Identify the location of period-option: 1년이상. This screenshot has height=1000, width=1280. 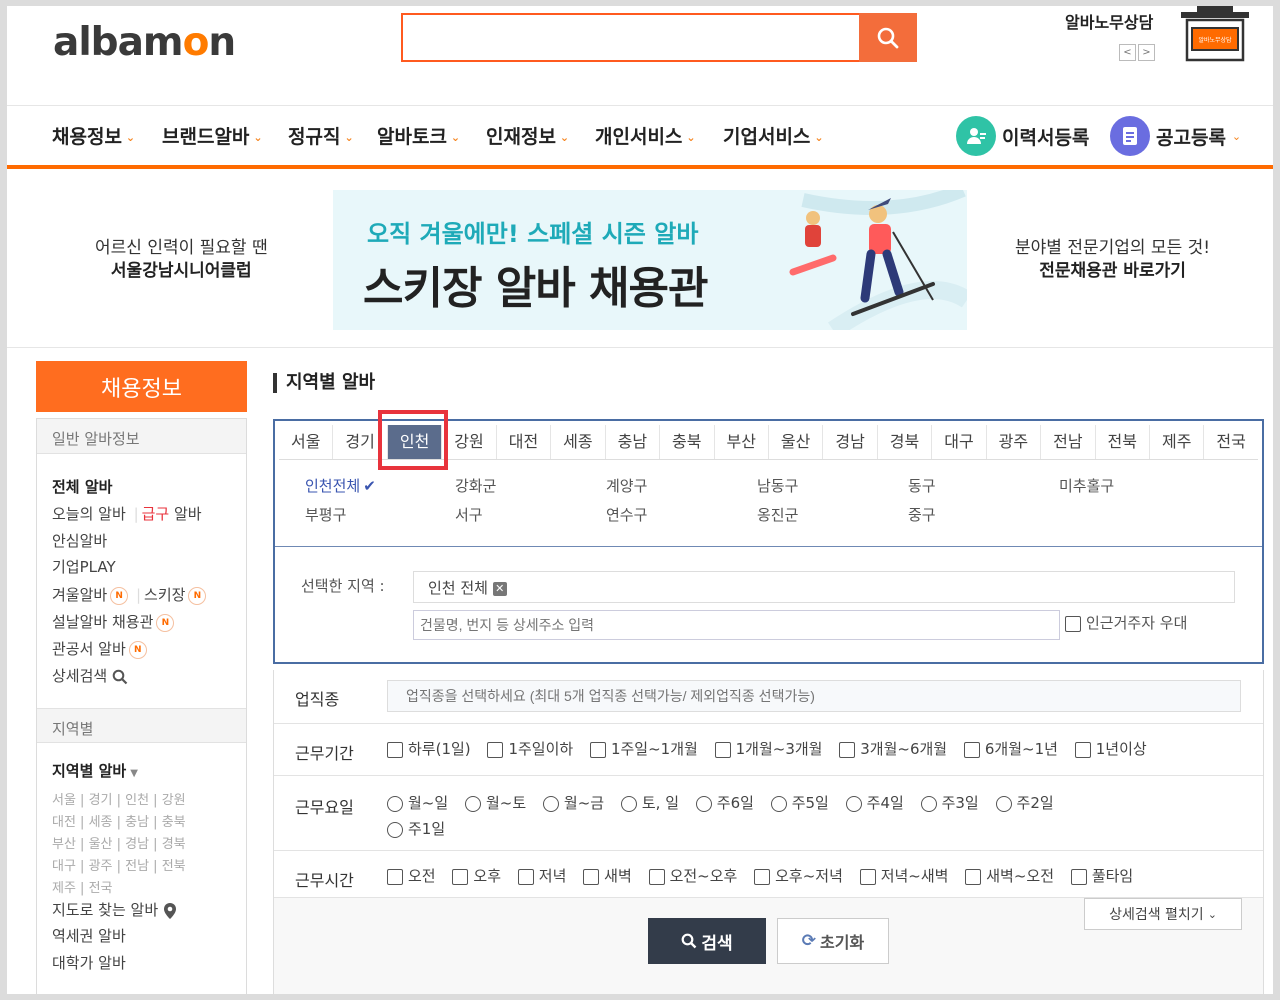
(1110, 748).